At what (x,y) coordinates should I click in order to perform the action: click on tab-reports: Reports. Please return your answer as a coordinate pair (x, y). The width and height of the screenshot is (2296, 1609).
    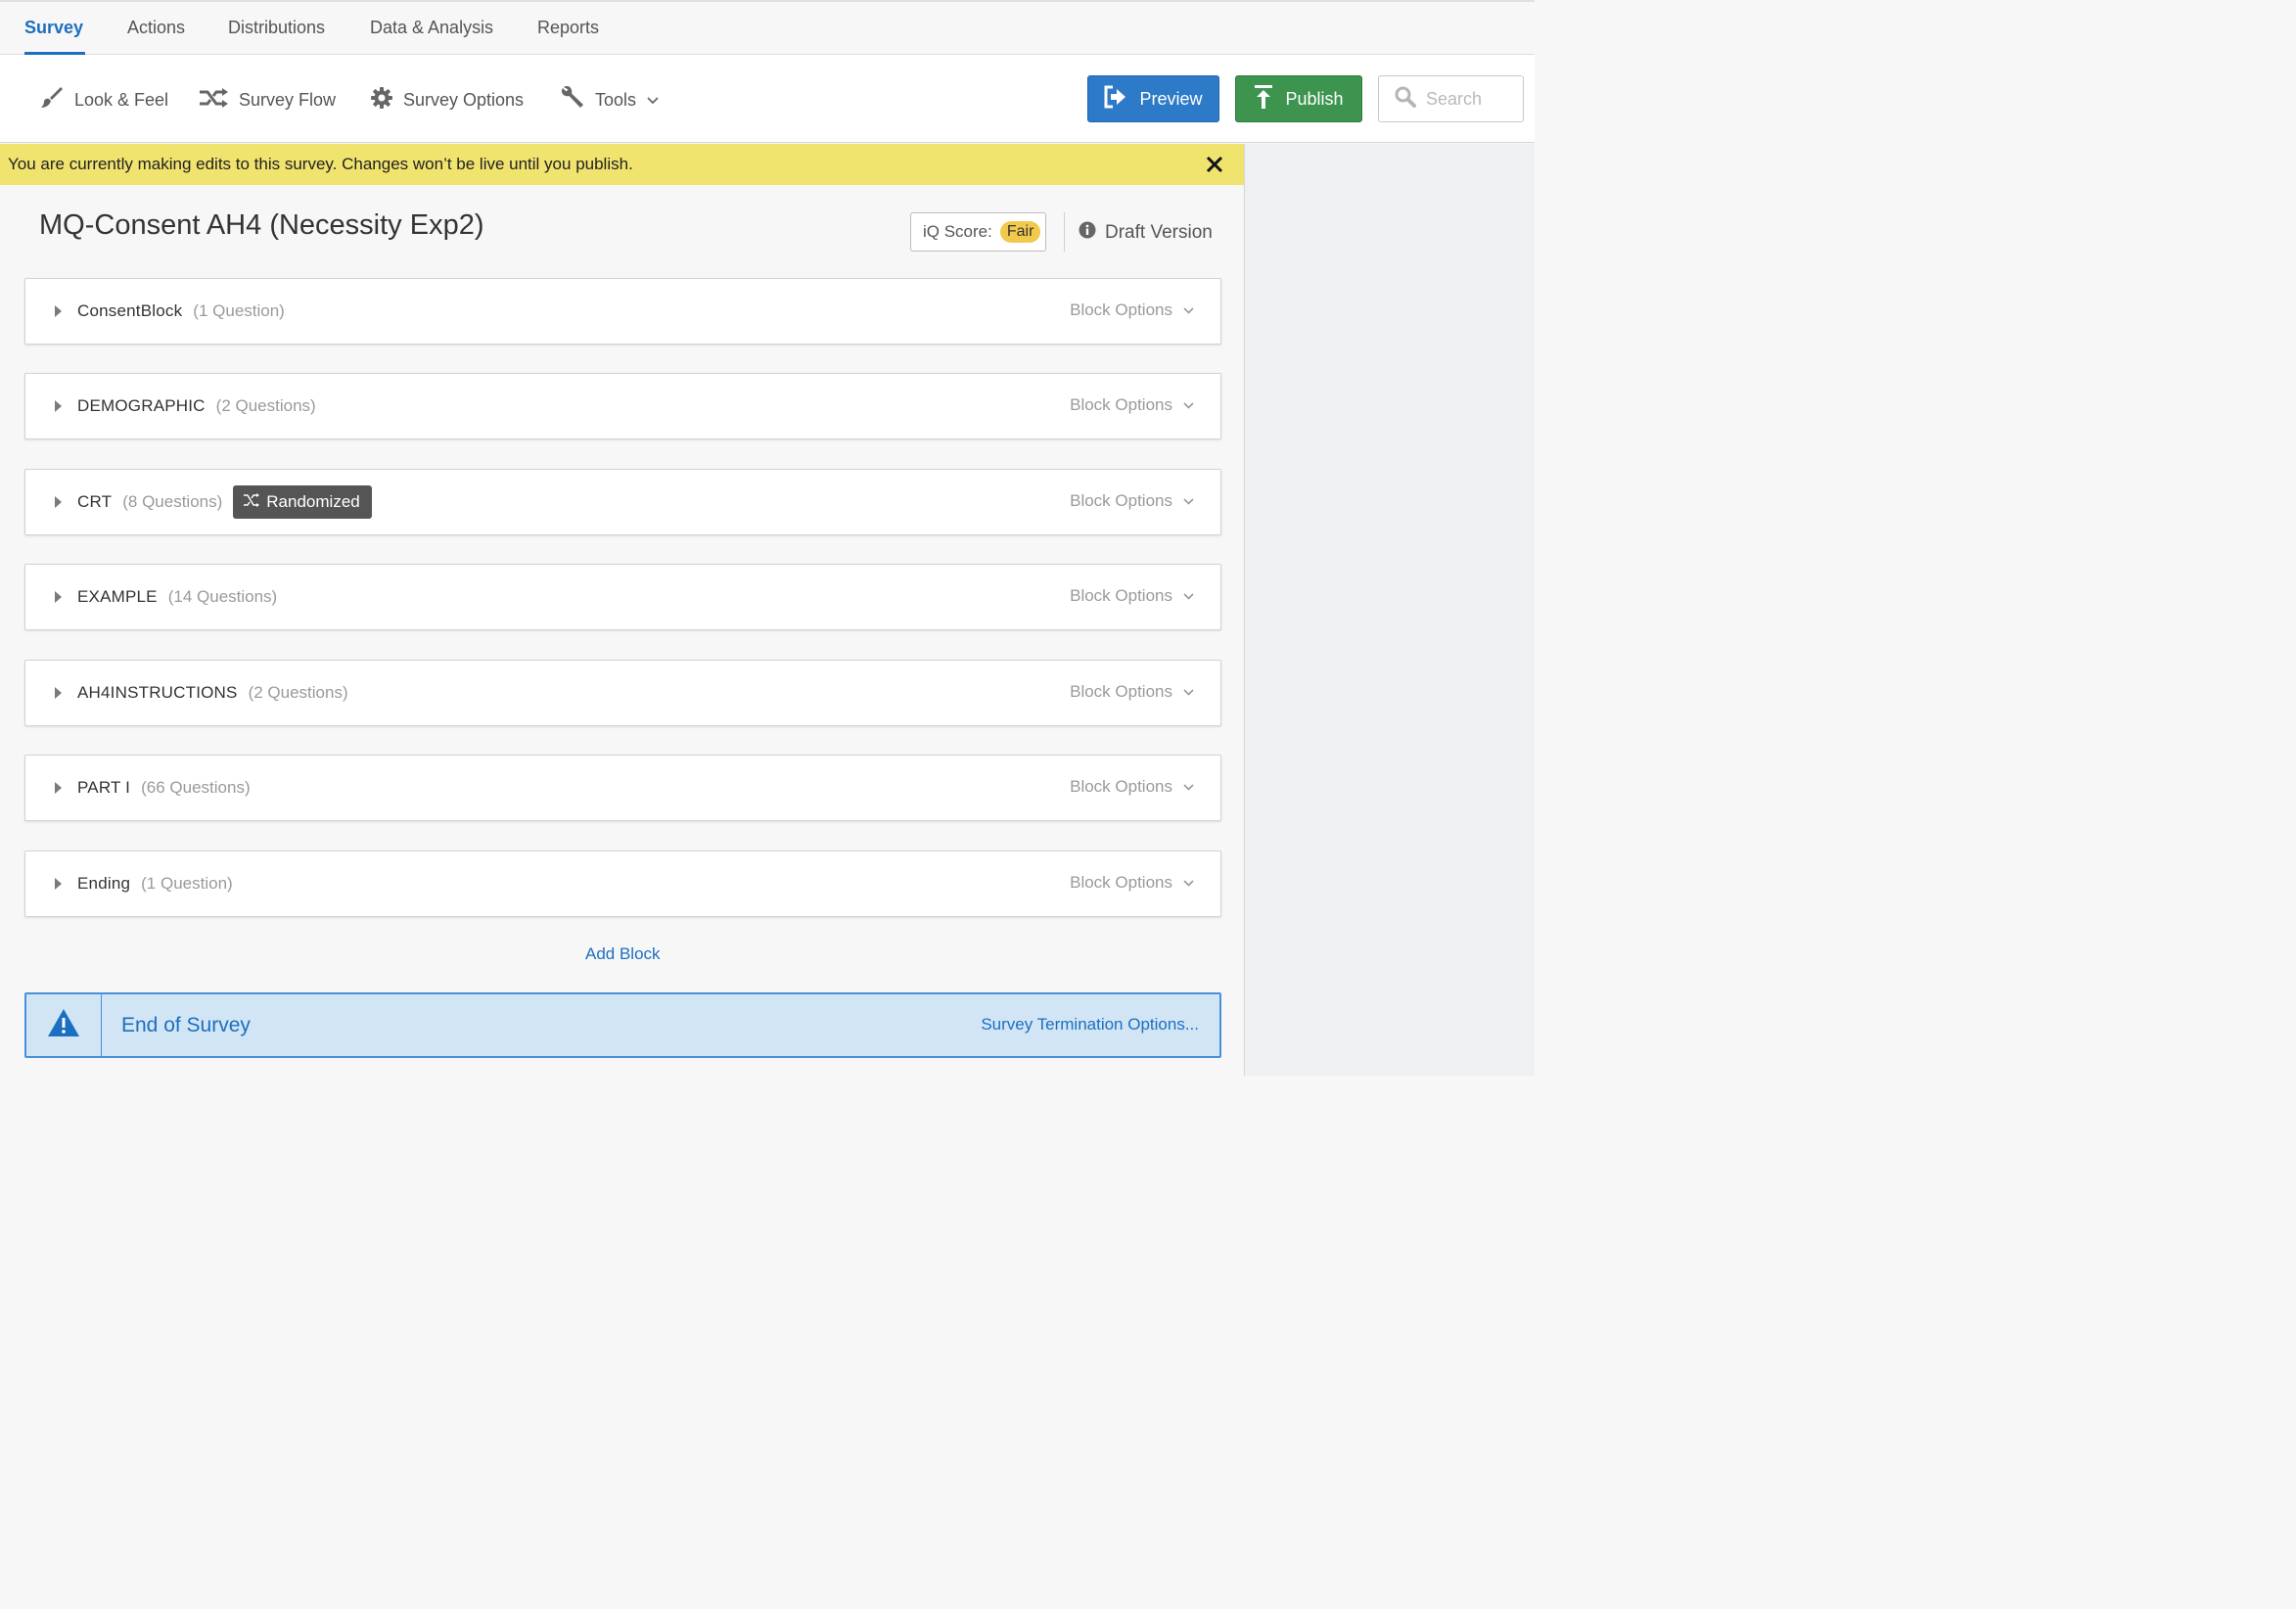
    Looking at the image, I should click on (568, 28).